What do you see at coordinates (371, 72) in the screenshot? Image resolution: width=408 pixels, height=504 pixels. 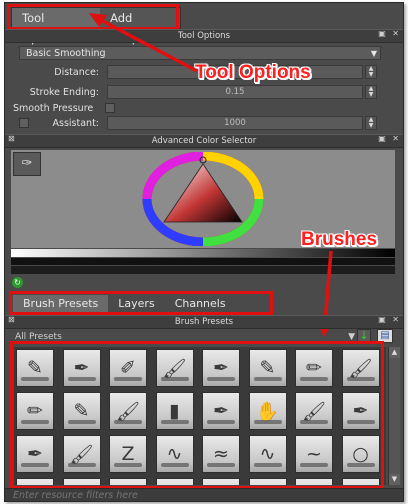 I see `distance-spin: ▲ ▼` at bounding box center [371, 72].